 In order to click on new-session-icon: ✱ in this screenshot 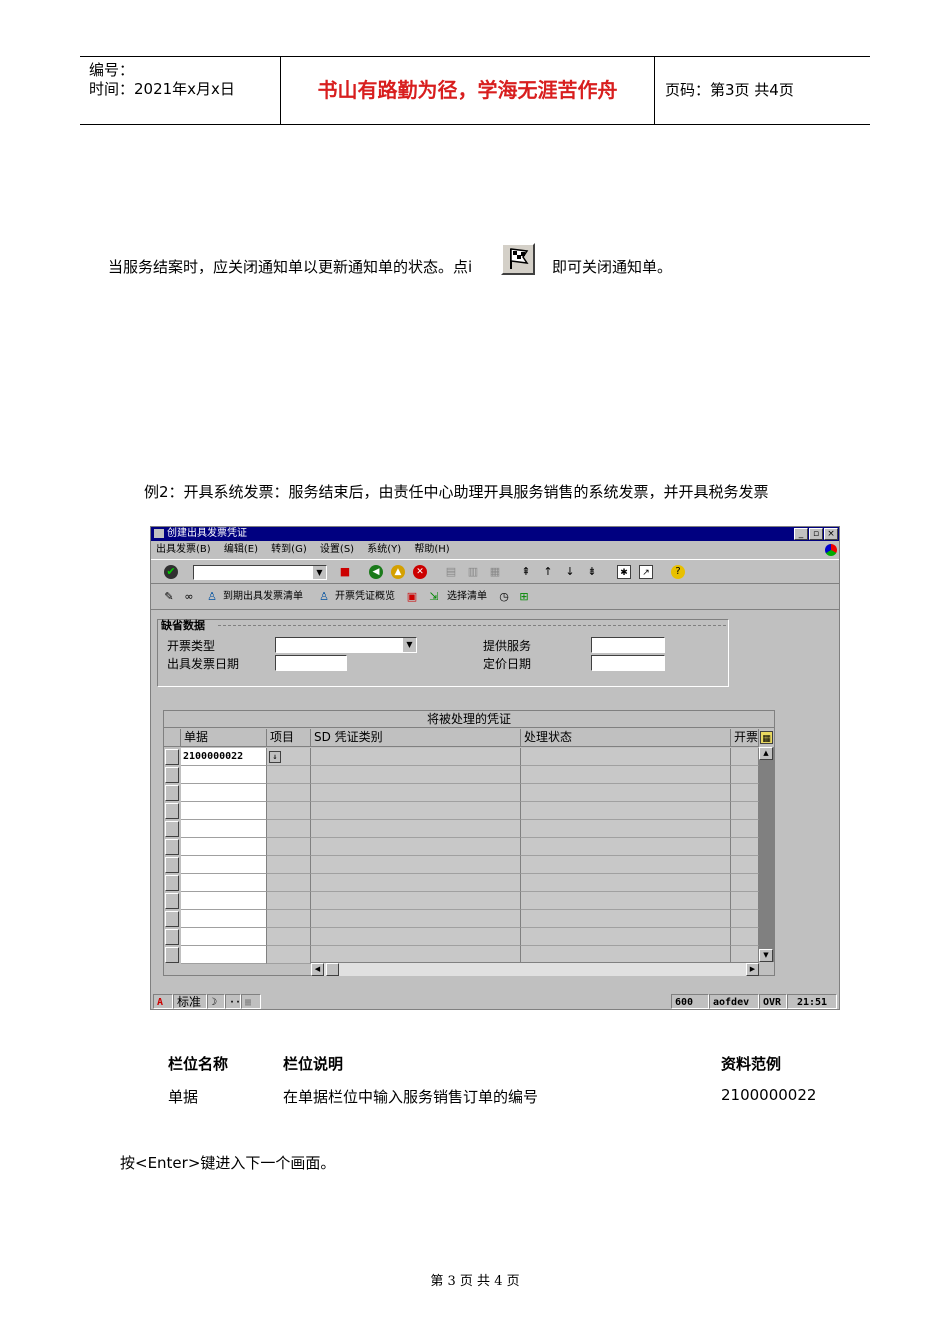, I will do `click(624, 572)`.